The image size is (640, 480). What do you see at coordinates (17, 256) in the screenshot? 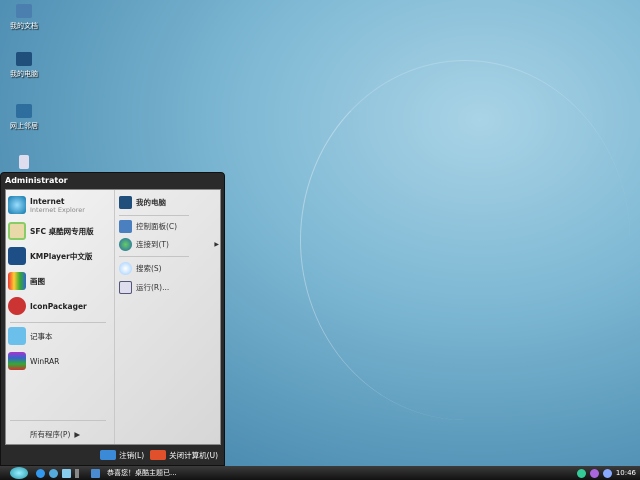
I see `kmplayer-icon` at bounding box center [17, 256].